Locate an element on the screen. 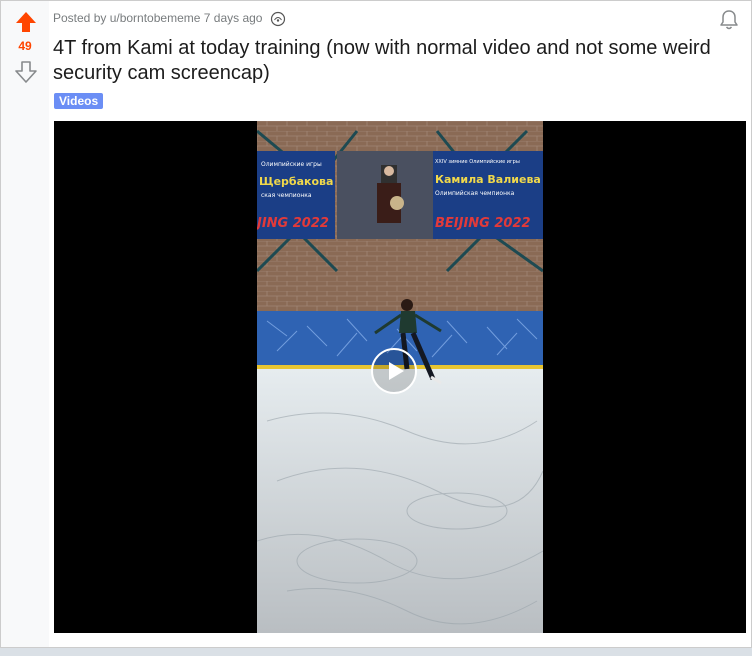 The width and height of the screenshot is (752, 656). banner-right-sub: Олимпийская чемпионка is located at coordinates (475, 193).